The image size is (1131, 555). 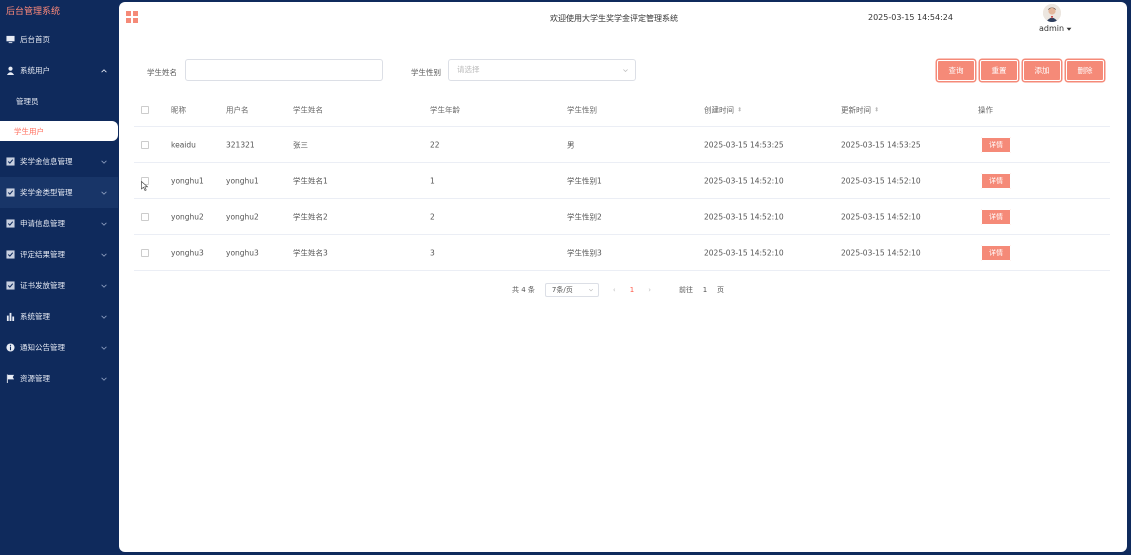 I want to click on sidebar-item-certificate: 证书发放管理, so click(x=59, y=285).